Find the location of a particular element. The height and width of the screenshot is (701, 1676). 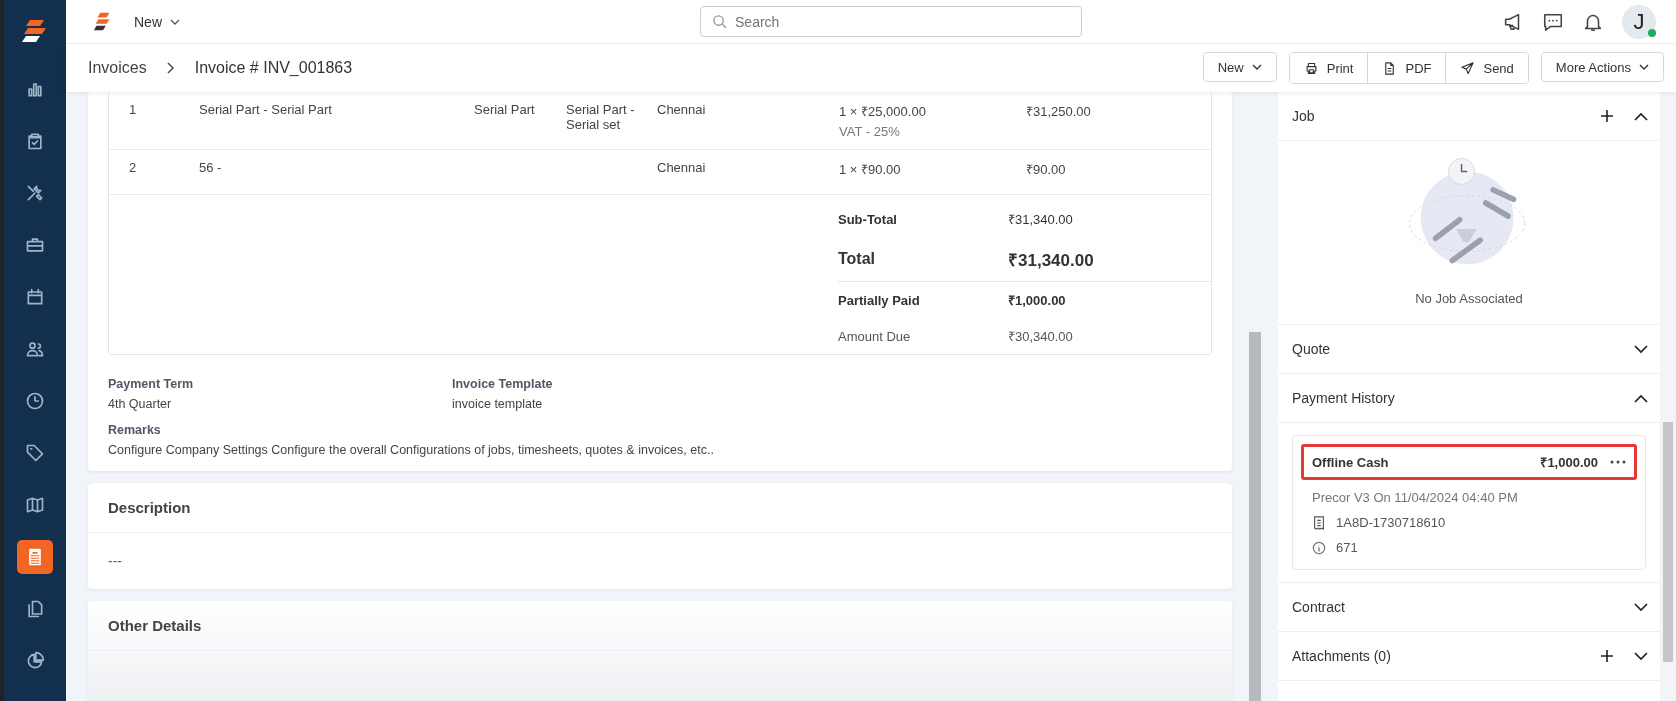

send-icon is located at coordinates (1468, 68).